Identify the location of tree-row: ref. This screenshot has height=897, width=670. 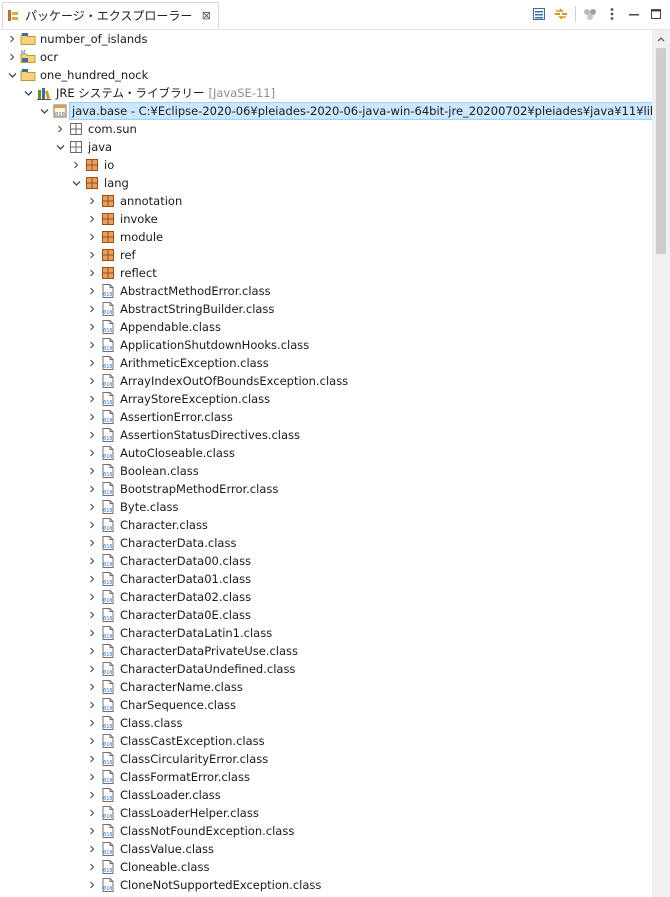
(326, 255).